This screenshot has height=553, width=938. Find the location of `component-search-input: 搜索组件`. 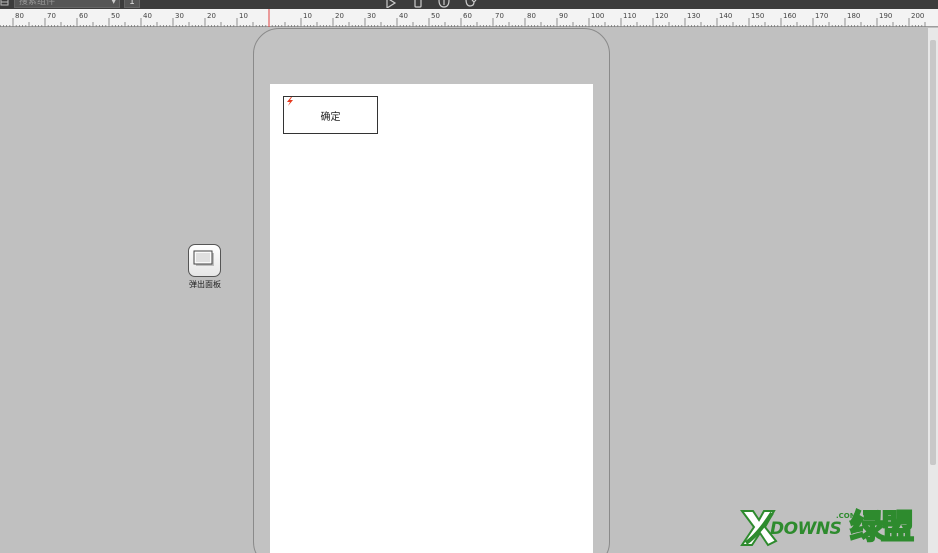

component-search-input: 搜索组件 is located at coordinates (67, 4).